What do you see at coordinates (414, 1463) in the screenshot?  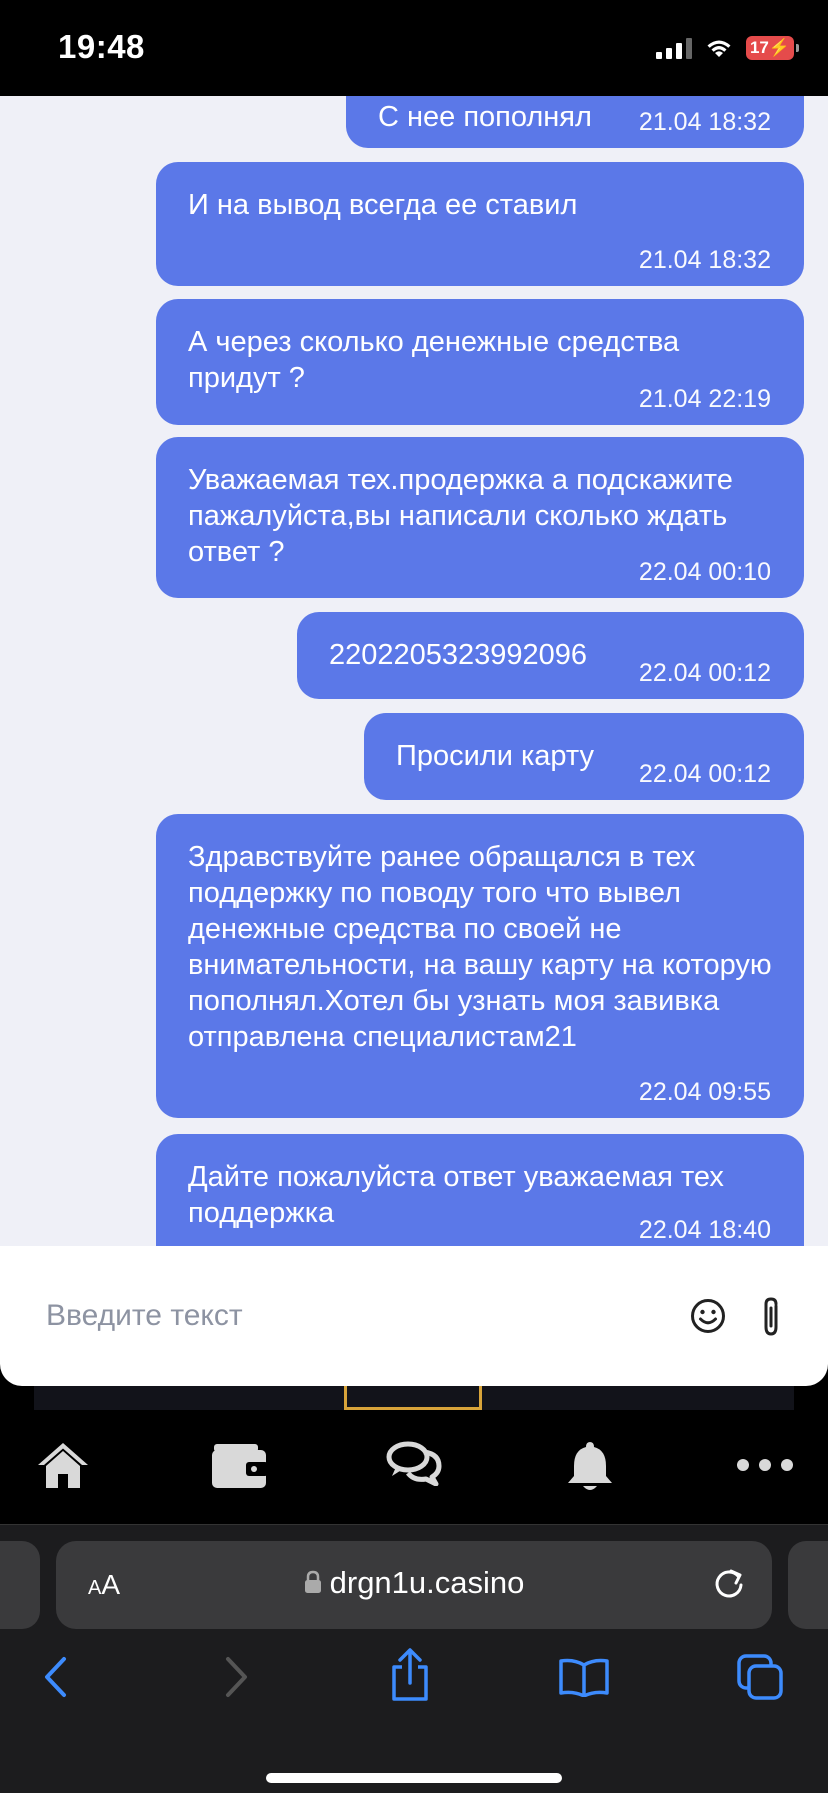 I see `chat-bubbles-icon` at bounding box center [414, 1463].